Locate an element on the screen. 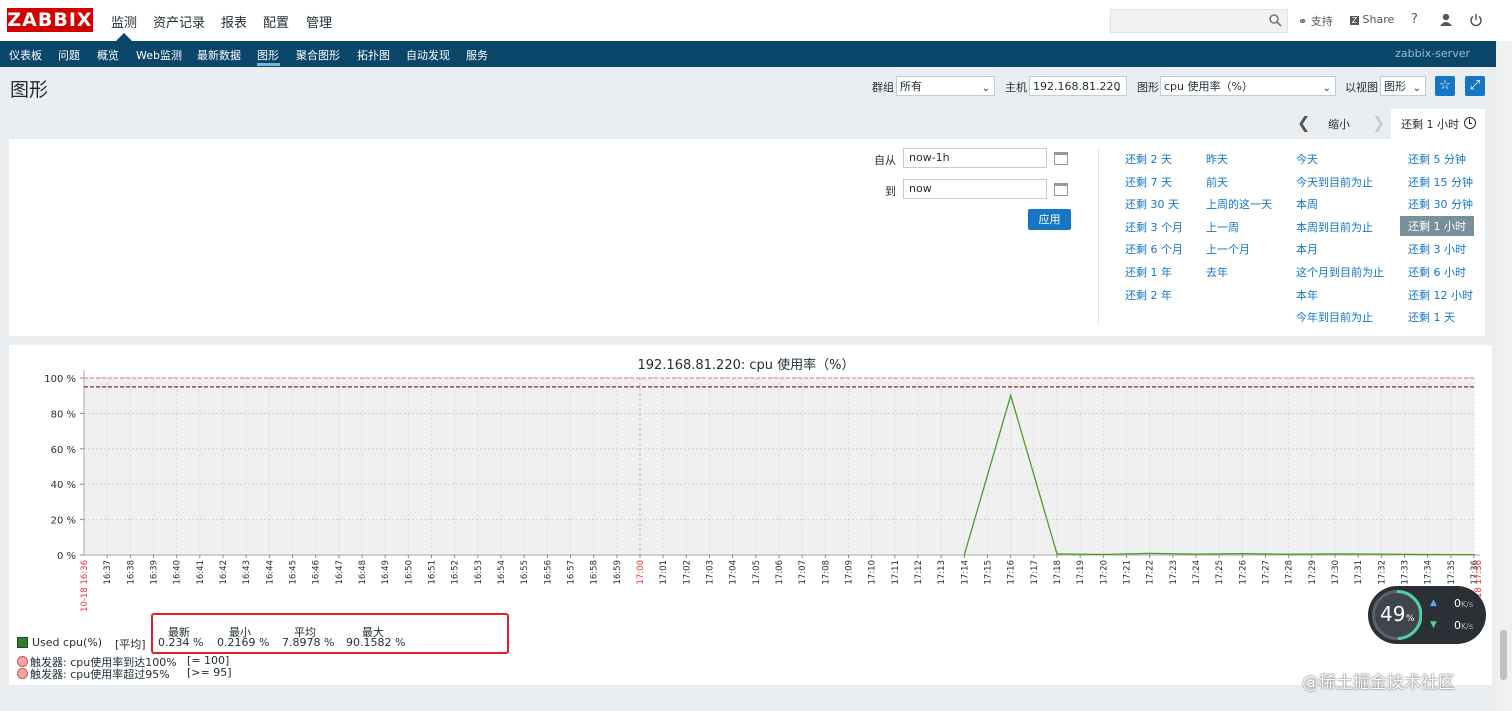 This screenshot has width=1512, height=711. upload-speed: 0K/s is located at coordinates (1464, 603).